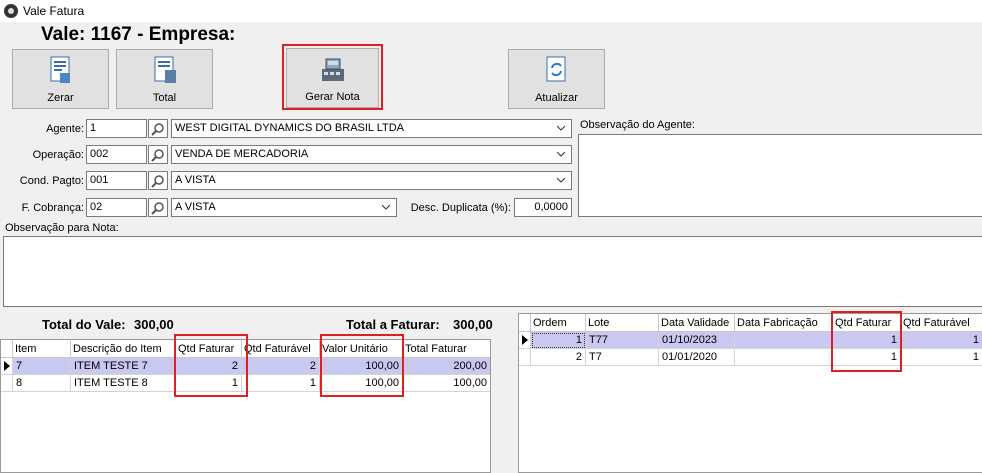 The width and height of the screenshot is (982, 473). I want to click on gerar-nota-button: Gerar Nota, so click(332, 78).